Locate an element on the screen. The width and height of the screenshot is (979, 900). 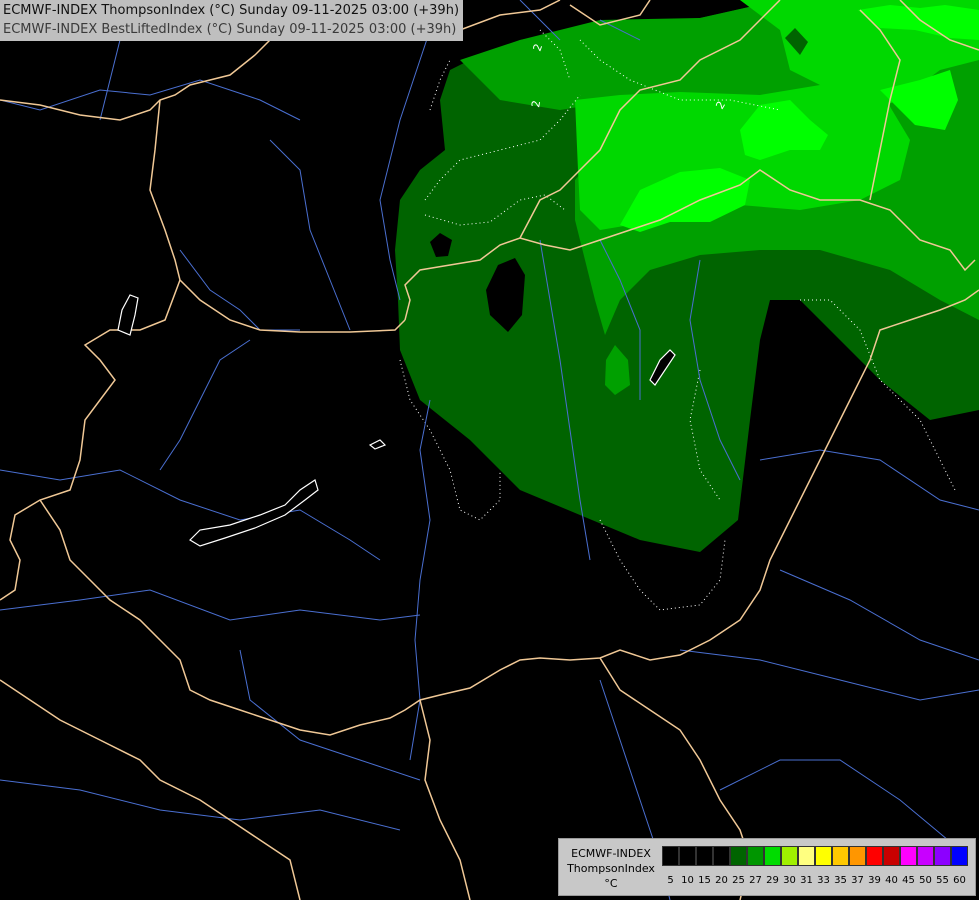
legend-tick-label: 60 is located at coordinates (959, 880).